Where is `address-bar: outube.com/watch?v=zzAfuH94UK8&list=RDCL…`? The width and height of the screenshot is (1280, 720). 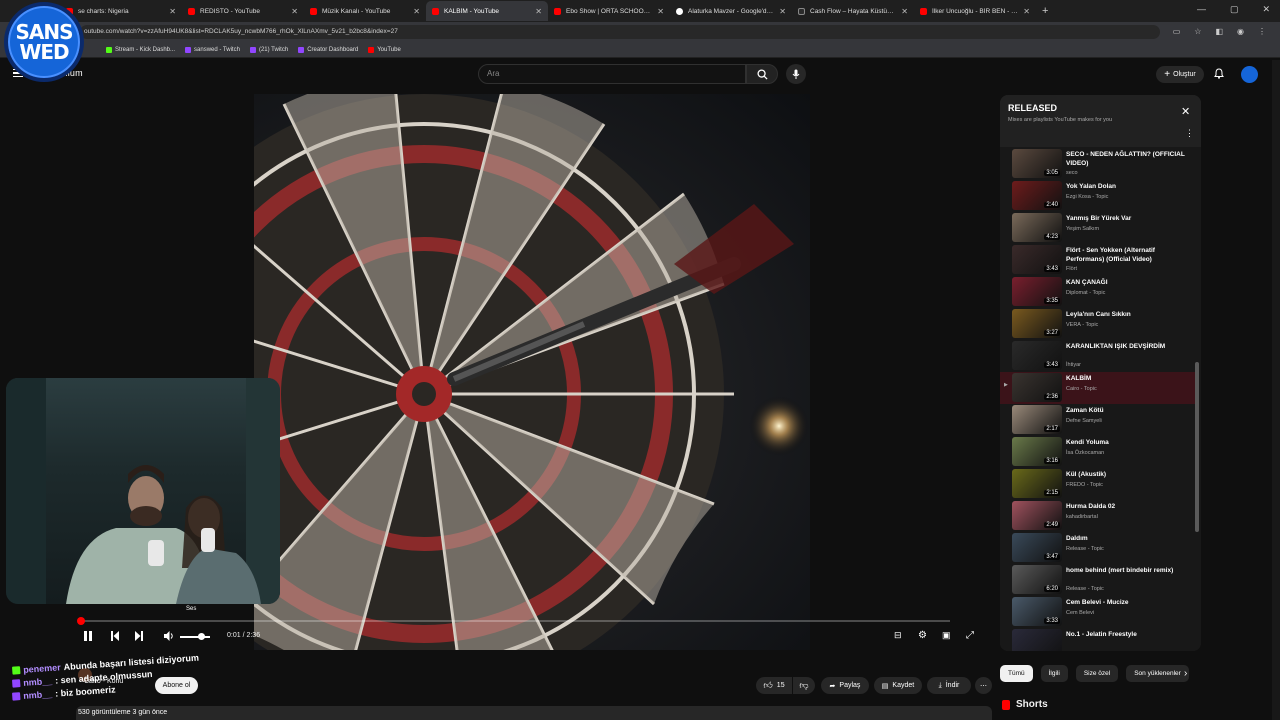
address-bar: outube.com/watch?v=zzAfuH94UK8&list=RDCL… is located at coordinates (620, 32).